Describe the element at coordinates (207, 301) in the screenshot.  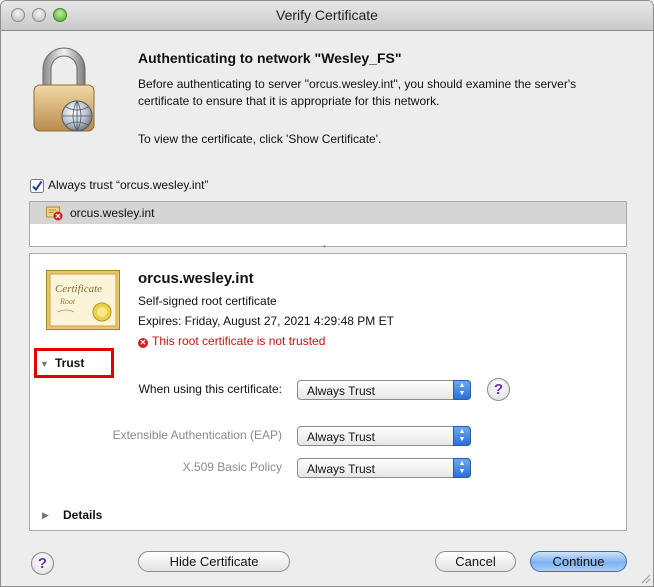
I see `certificate-type: Self-signed root certificate` at that location.